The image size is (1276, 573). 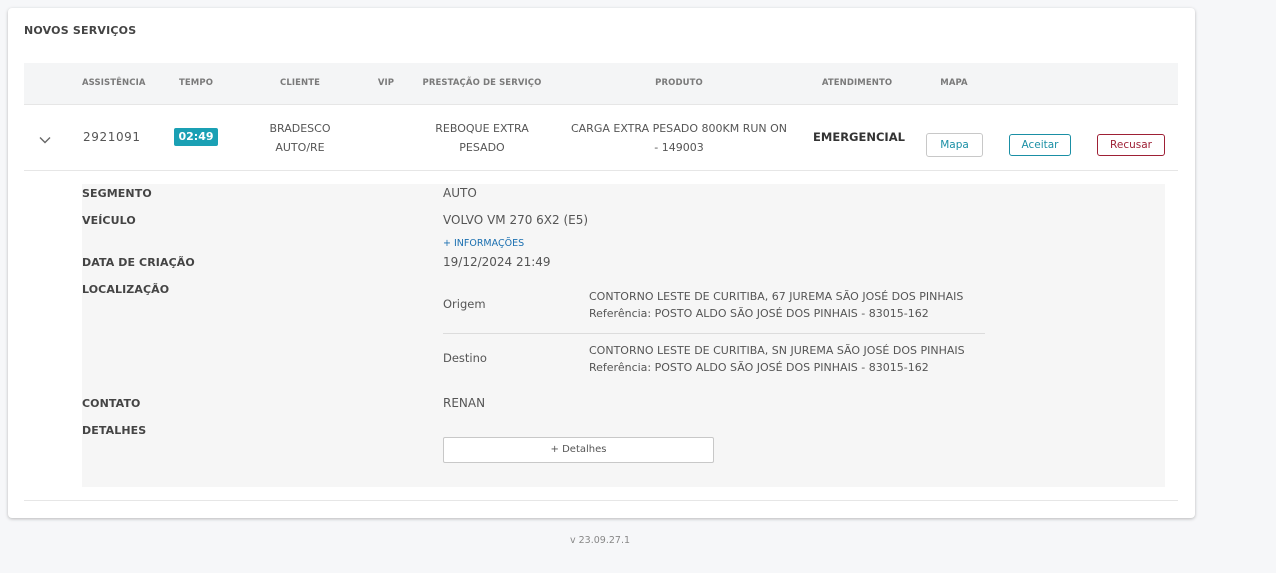 I want to click on data-criacao-label: DATA DE CRIAÇÃO, so click(x=138, y=262).